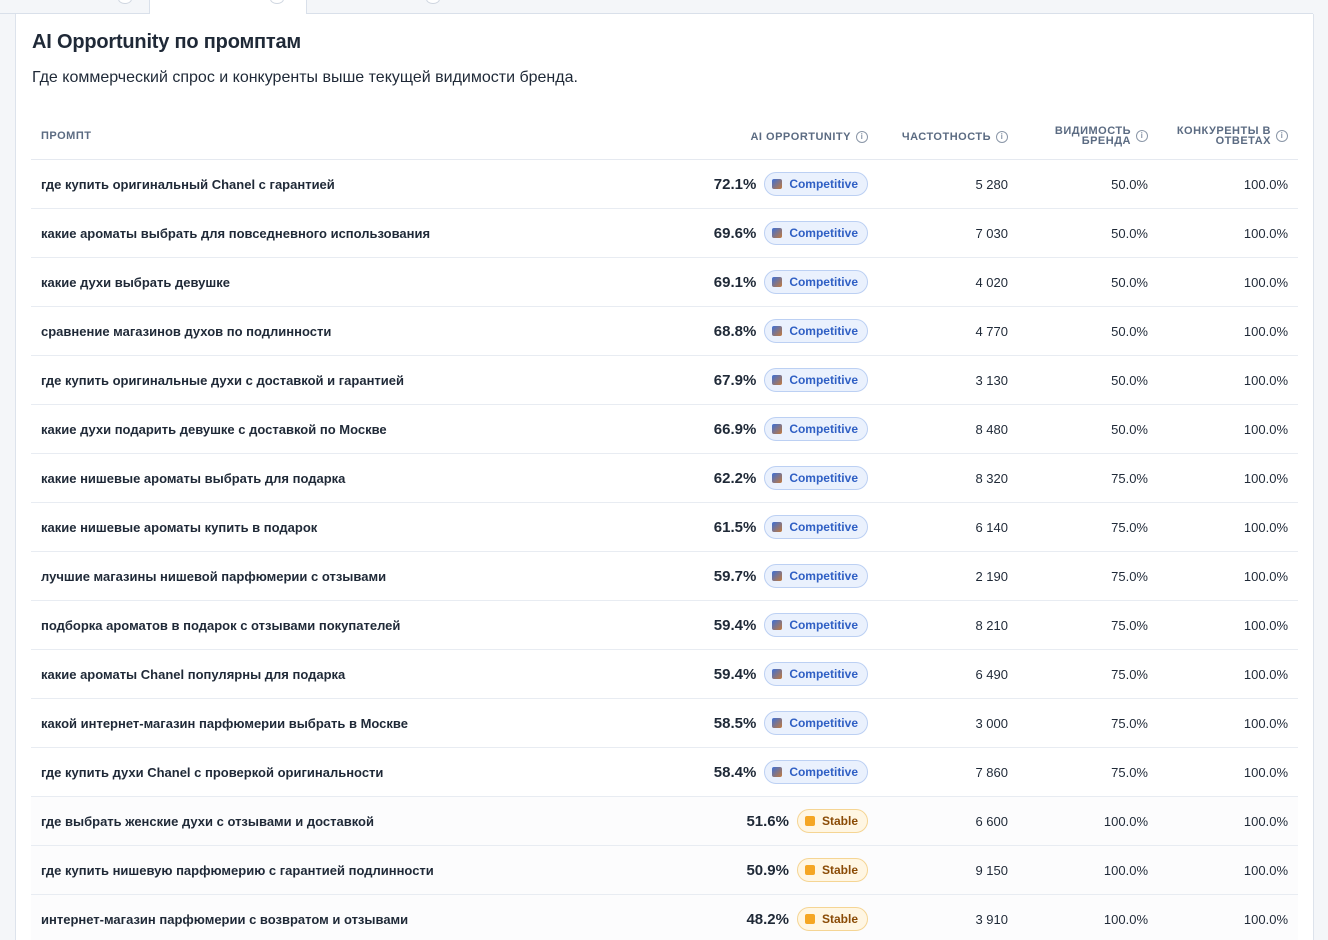 The image size is (1328, 940). I want to click on frequency-cell: 8 320, so click(991, 478).